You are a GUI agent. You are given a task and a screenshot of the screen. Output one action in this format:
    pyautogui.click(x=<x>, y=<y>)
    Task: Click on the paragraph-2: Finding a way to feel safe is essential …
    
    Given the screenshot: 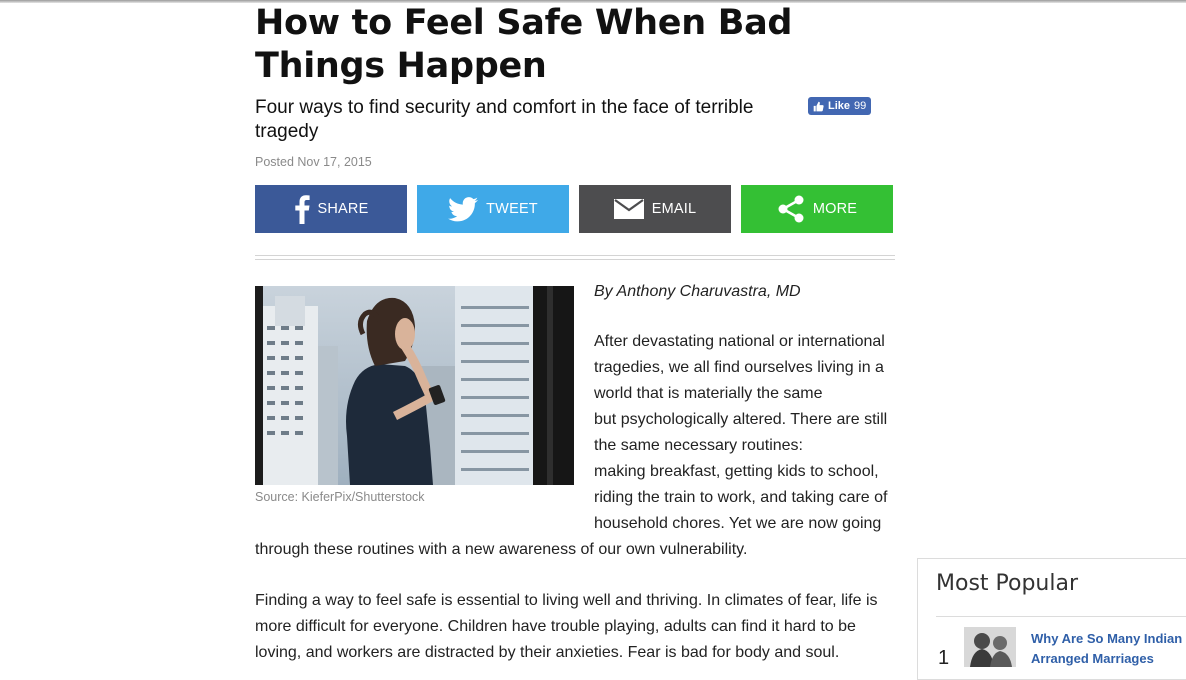 What is the action you would take?
    pyautogui.click(x=575, y=627)
    